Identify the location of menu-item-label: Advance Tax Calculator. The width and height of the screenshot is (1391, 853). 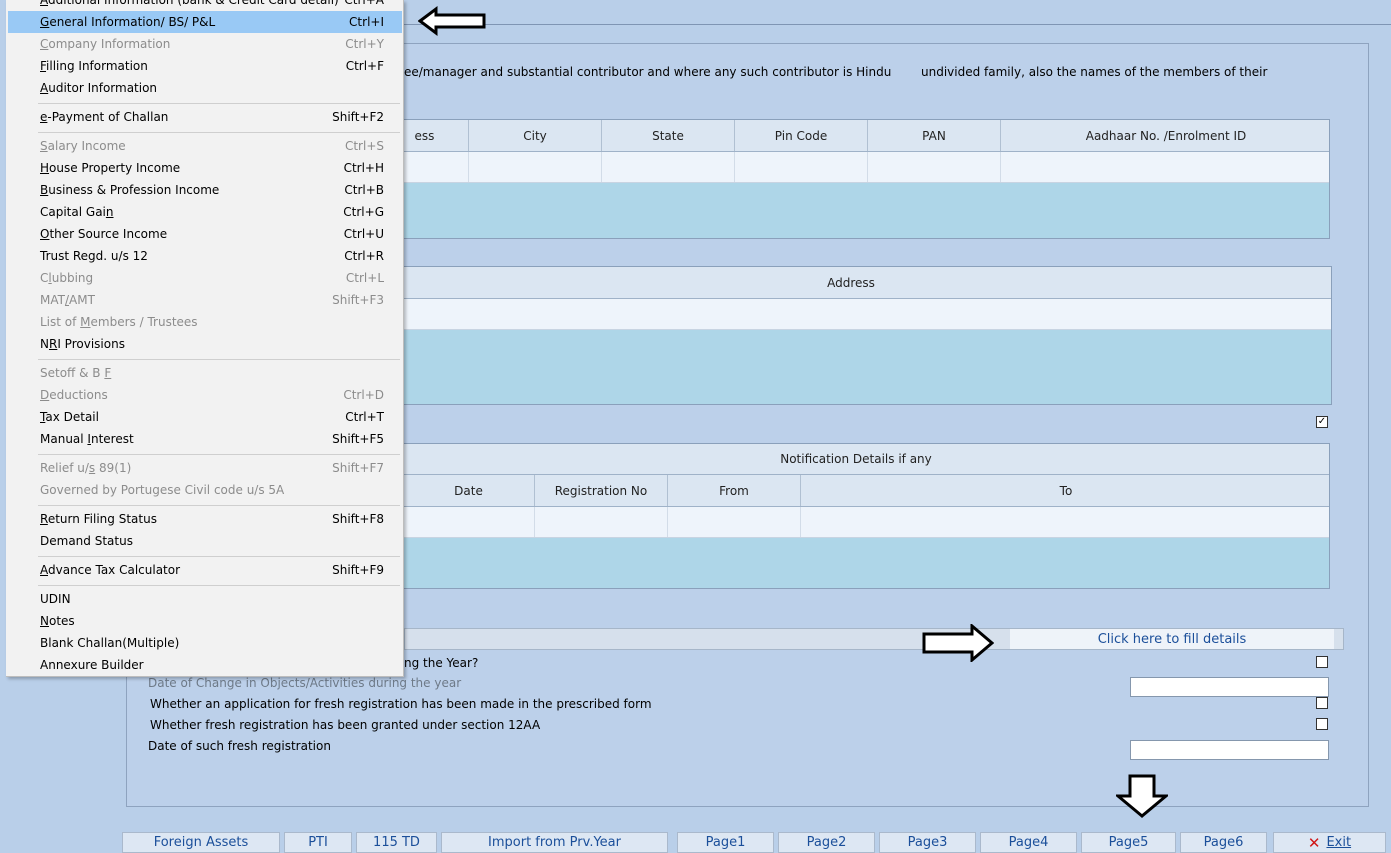
(110, 570).